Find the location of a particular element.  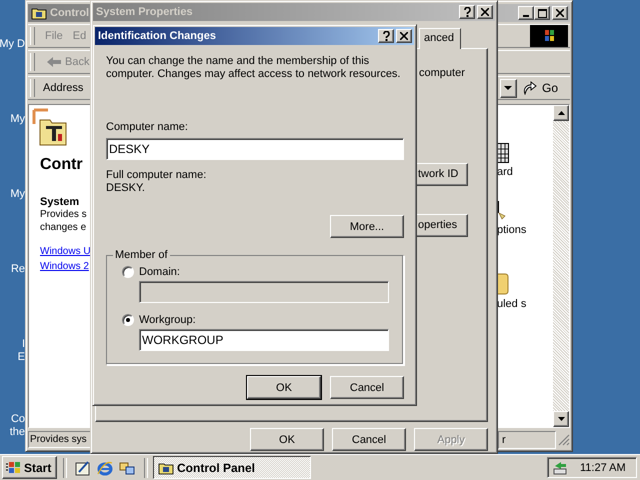

go-arrow-icon is located at coordinates (530, 88).